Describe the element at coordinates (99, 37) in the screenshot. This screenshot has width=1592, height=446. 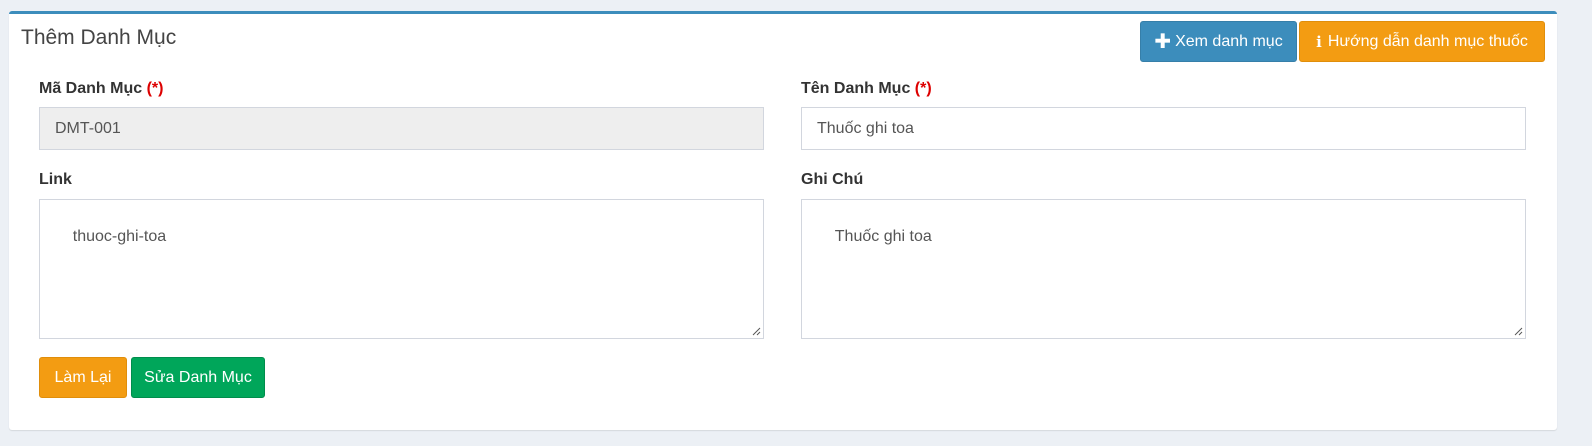
I see `panel-title: Thêm Danh Mục` at that location.